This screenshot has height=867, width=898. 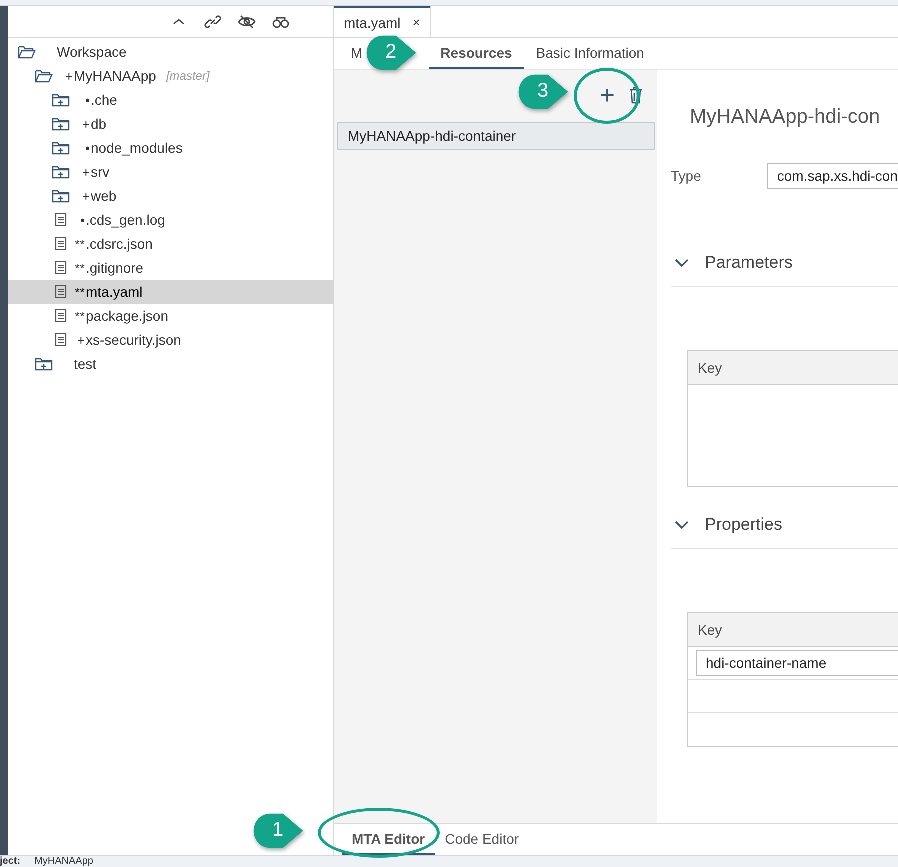 I want to click on add-button: +, so click(x=607, y=95).